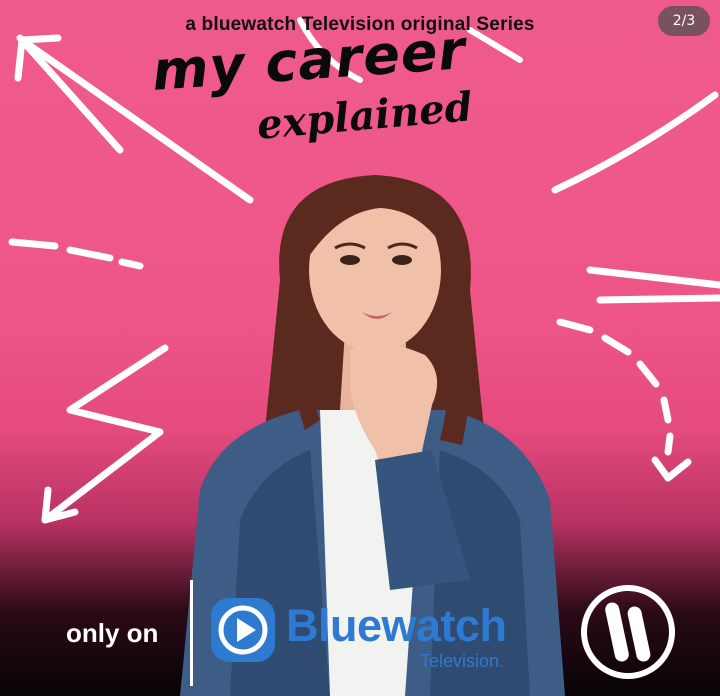 The width and height of the screenshot is (720, 696). I want to click on footer-divider, so click(191, 633).